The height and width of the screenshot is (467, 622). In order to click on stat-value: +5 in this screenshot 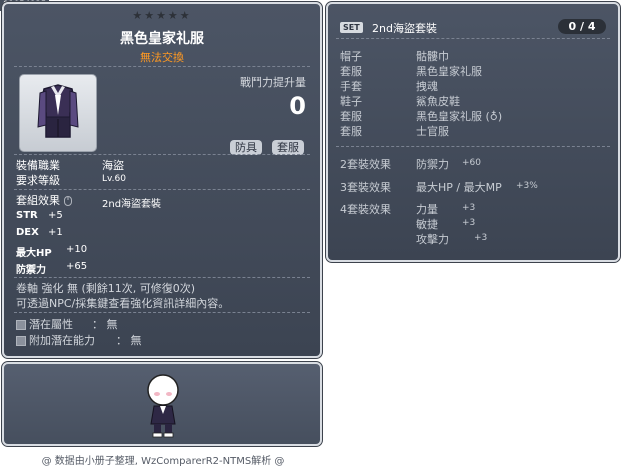, I will do `click(55, 215)`.